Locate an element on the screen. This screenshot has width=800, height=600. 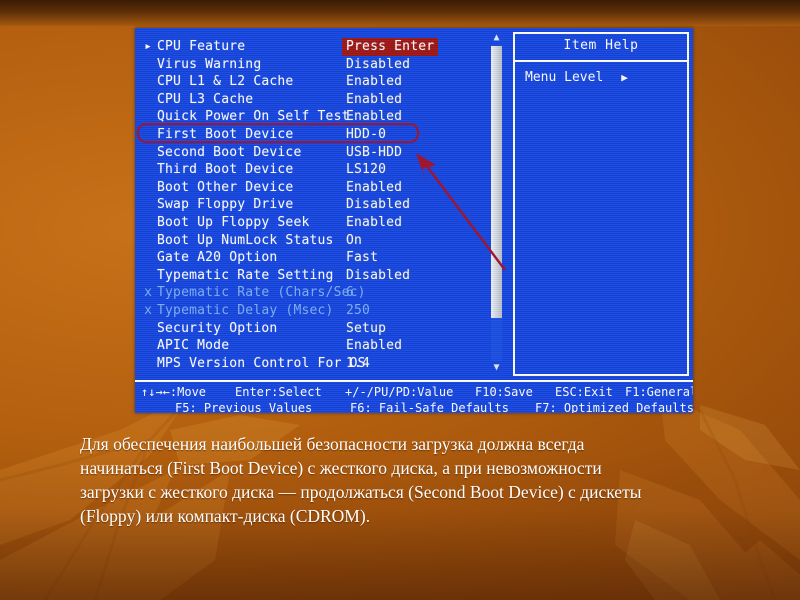
annotation-box-first-boot-device is located at coordinates (278, 133).